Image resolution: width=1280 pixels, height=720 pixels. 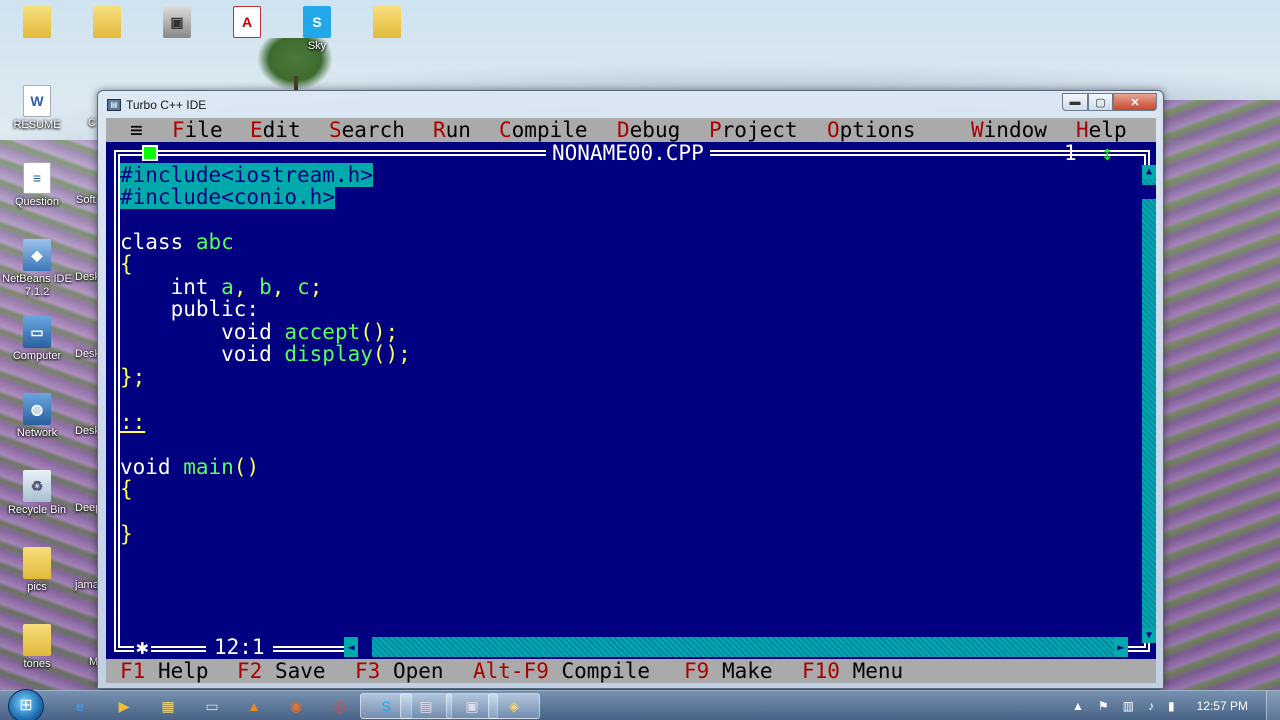 What do you see at coordinates (190, 309) in the screenshot?
I see `code-line-7: public:` at bounding box center [190, 309].